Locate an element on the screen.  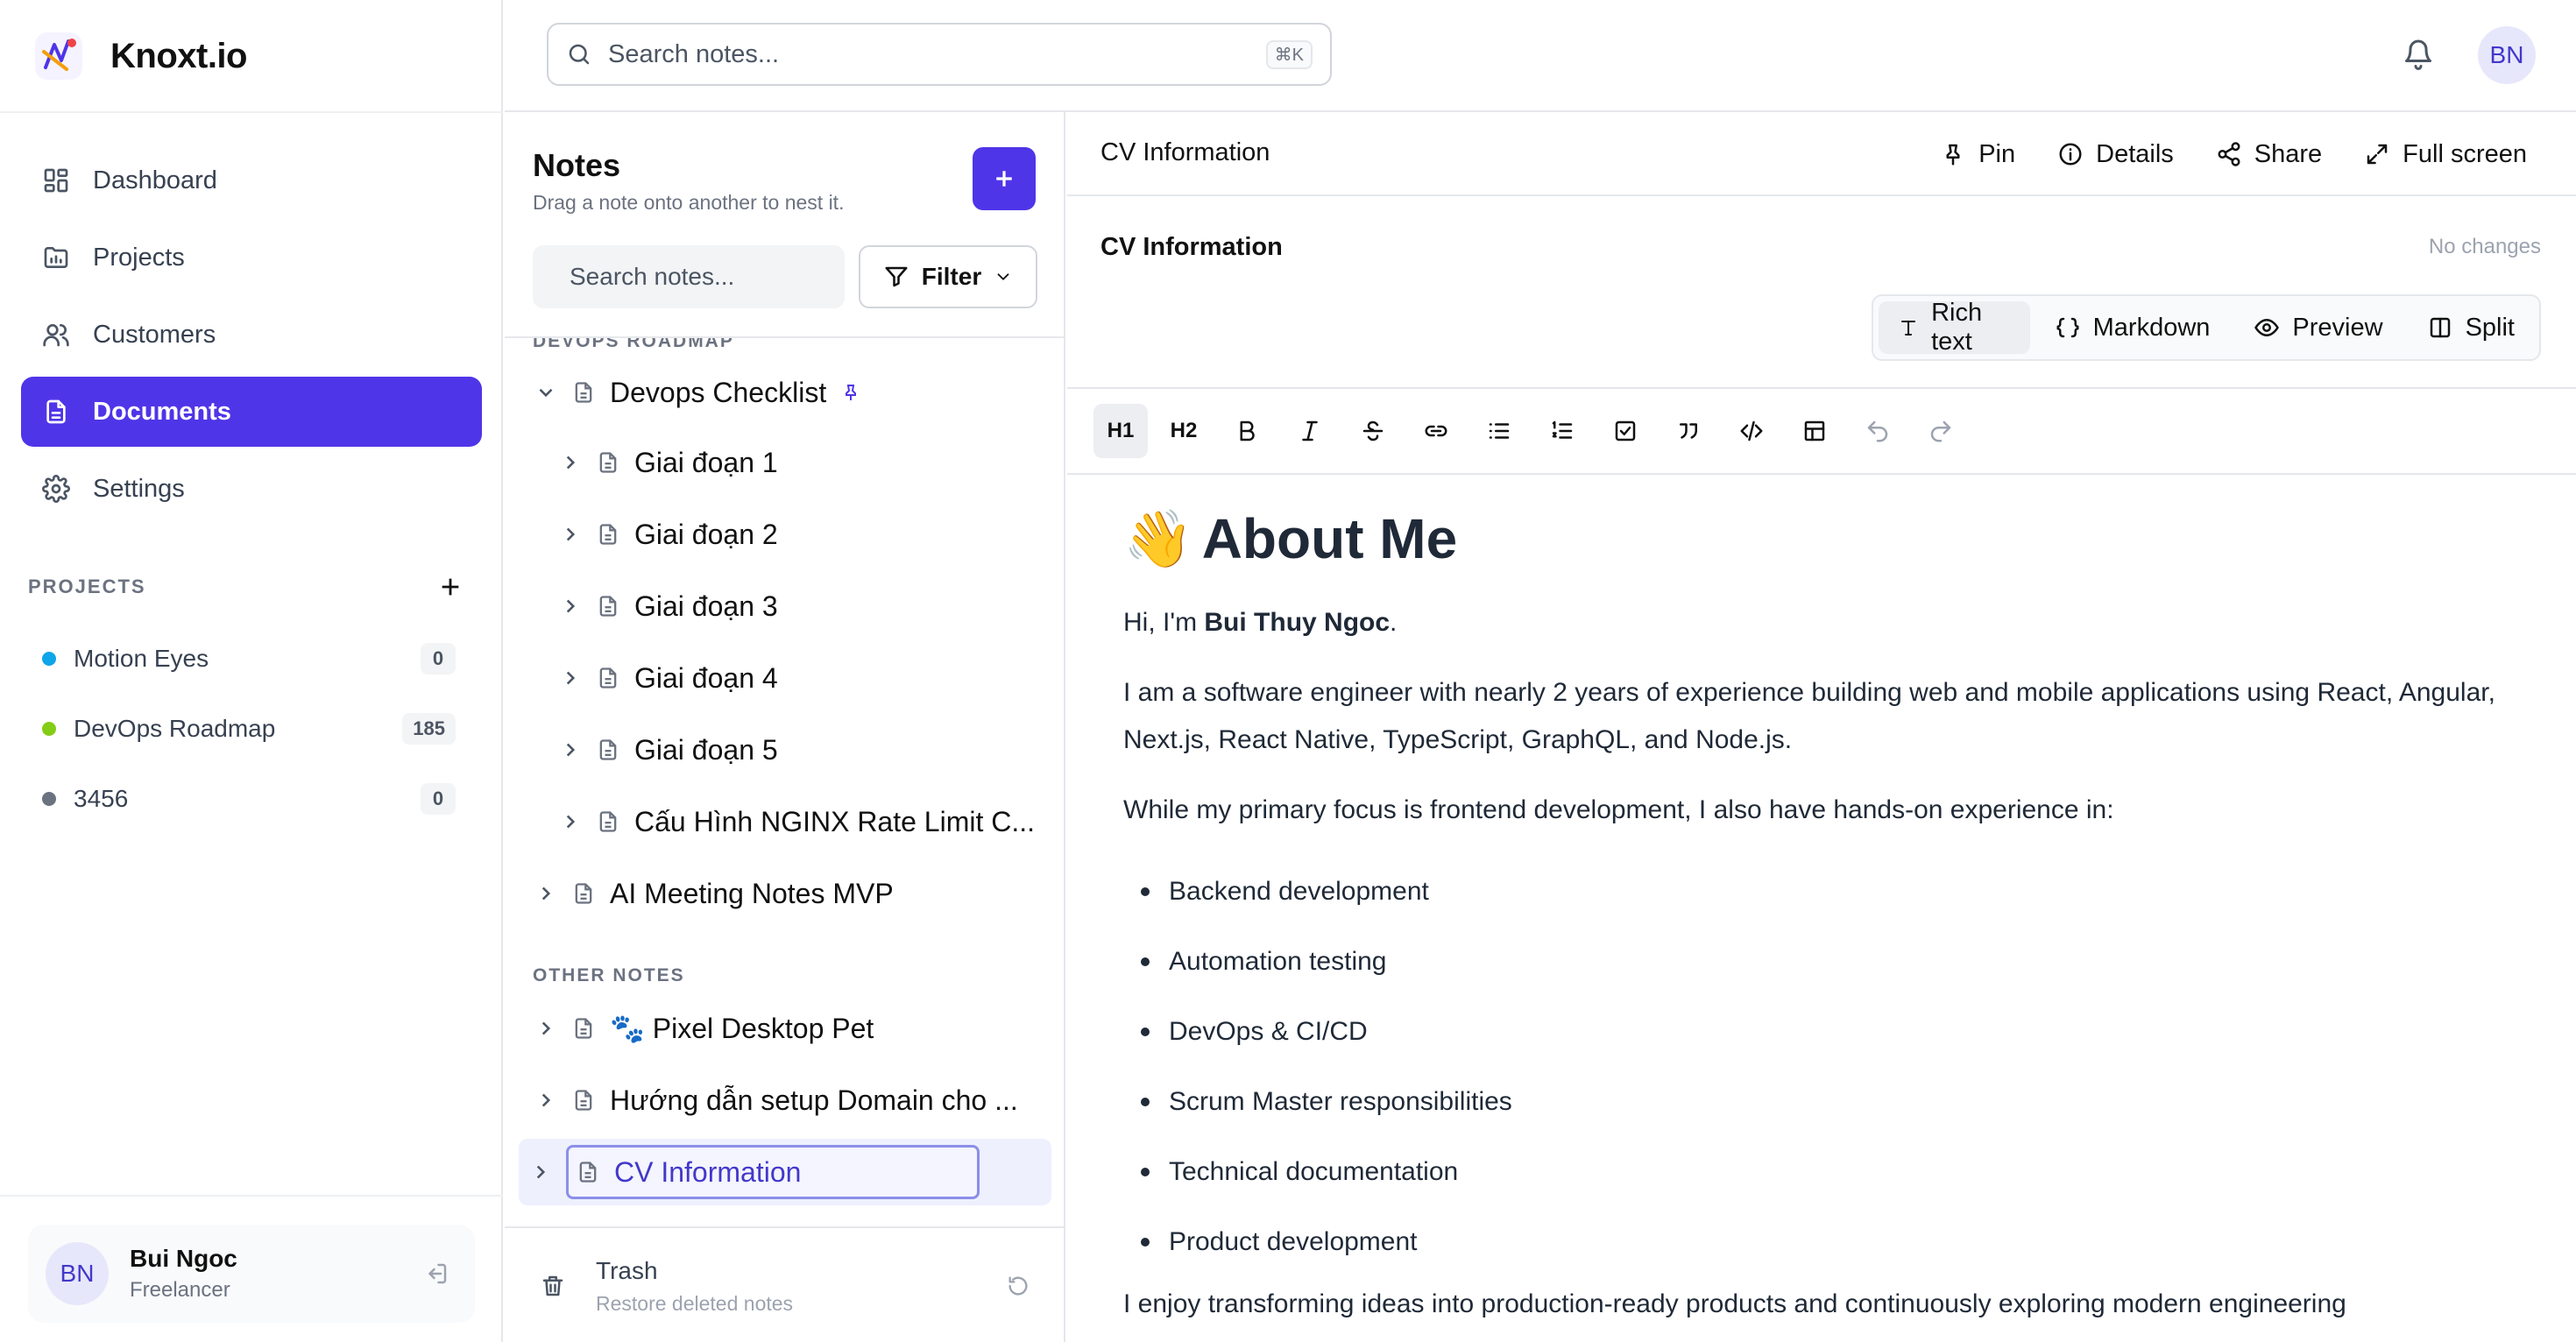
task-list-button is located at coordinates (1625, 431).